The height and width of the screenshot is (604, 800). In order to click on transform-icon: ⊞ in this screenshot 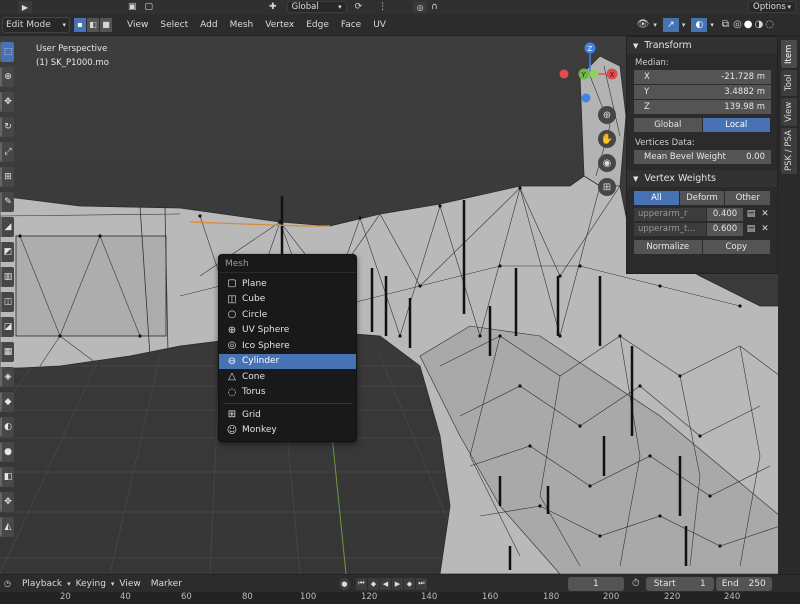, I will do `click(7, 177)`.